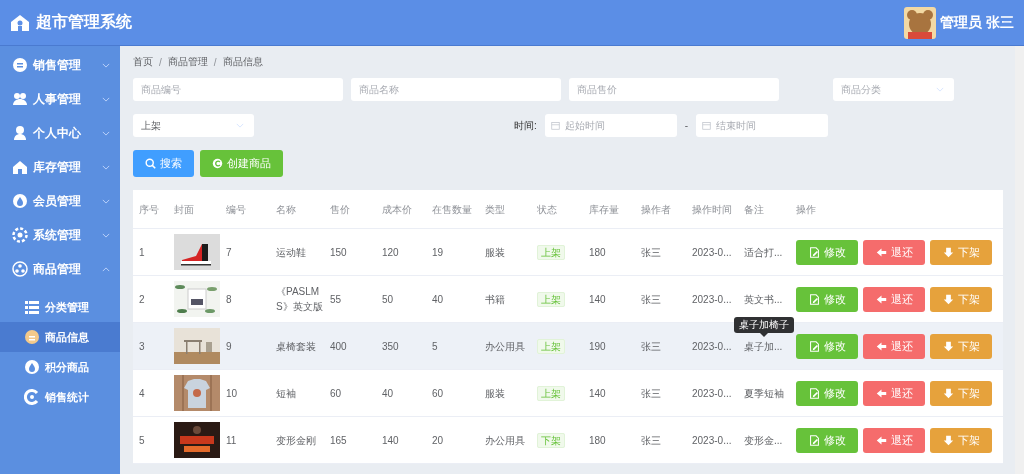  I want to click on down-arrow-icon, so click(948, 252).